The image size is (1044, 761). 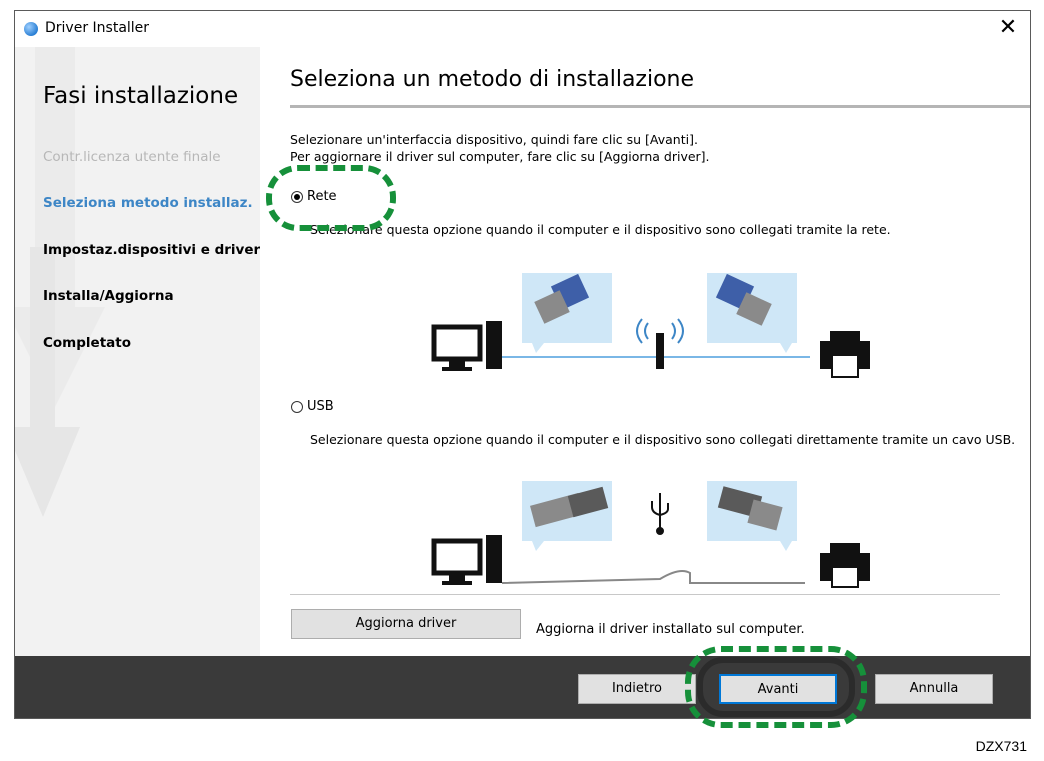 I want to click on app-icon, so click(x=31, y=29).